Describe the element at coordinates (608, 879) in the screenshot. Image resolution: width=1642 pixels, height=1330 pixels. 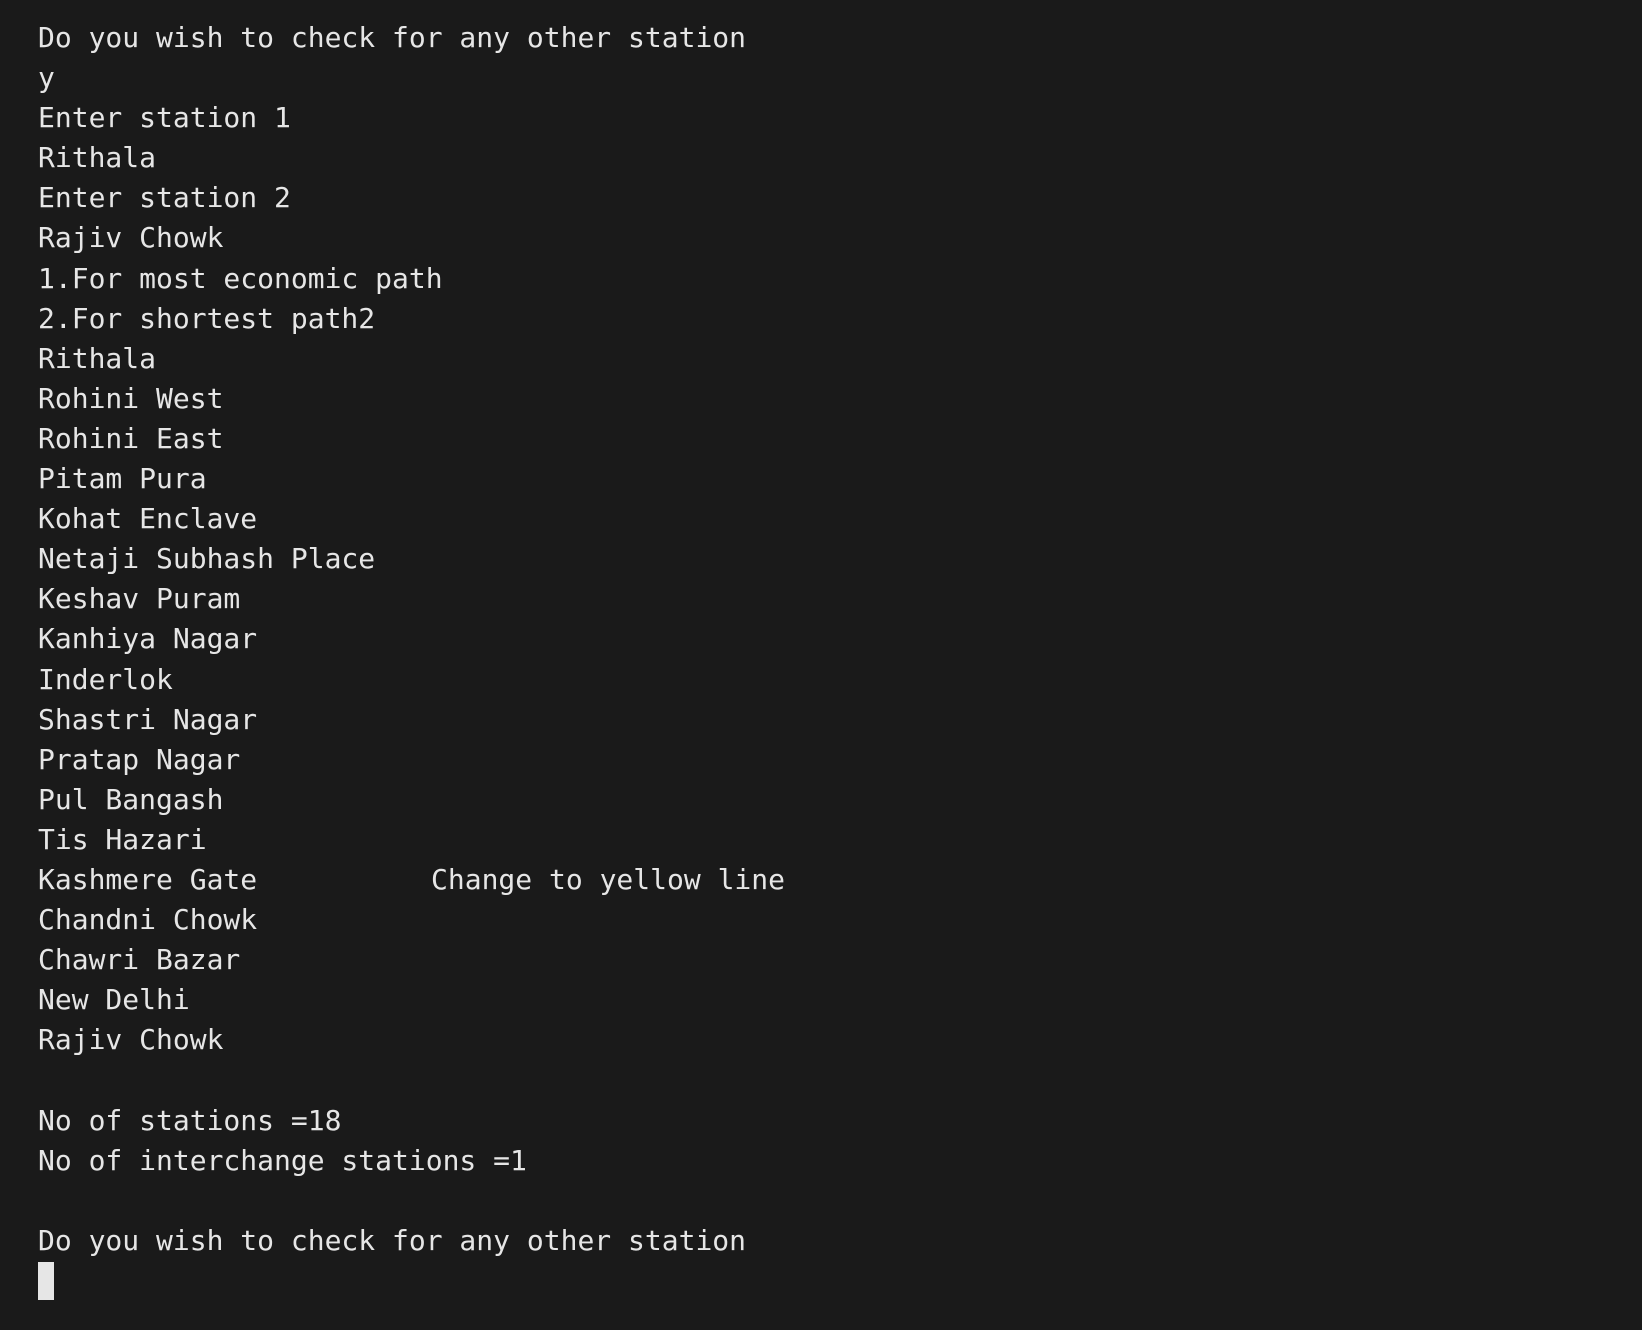
I see `interchange-note: Change to yellow line` at that location.